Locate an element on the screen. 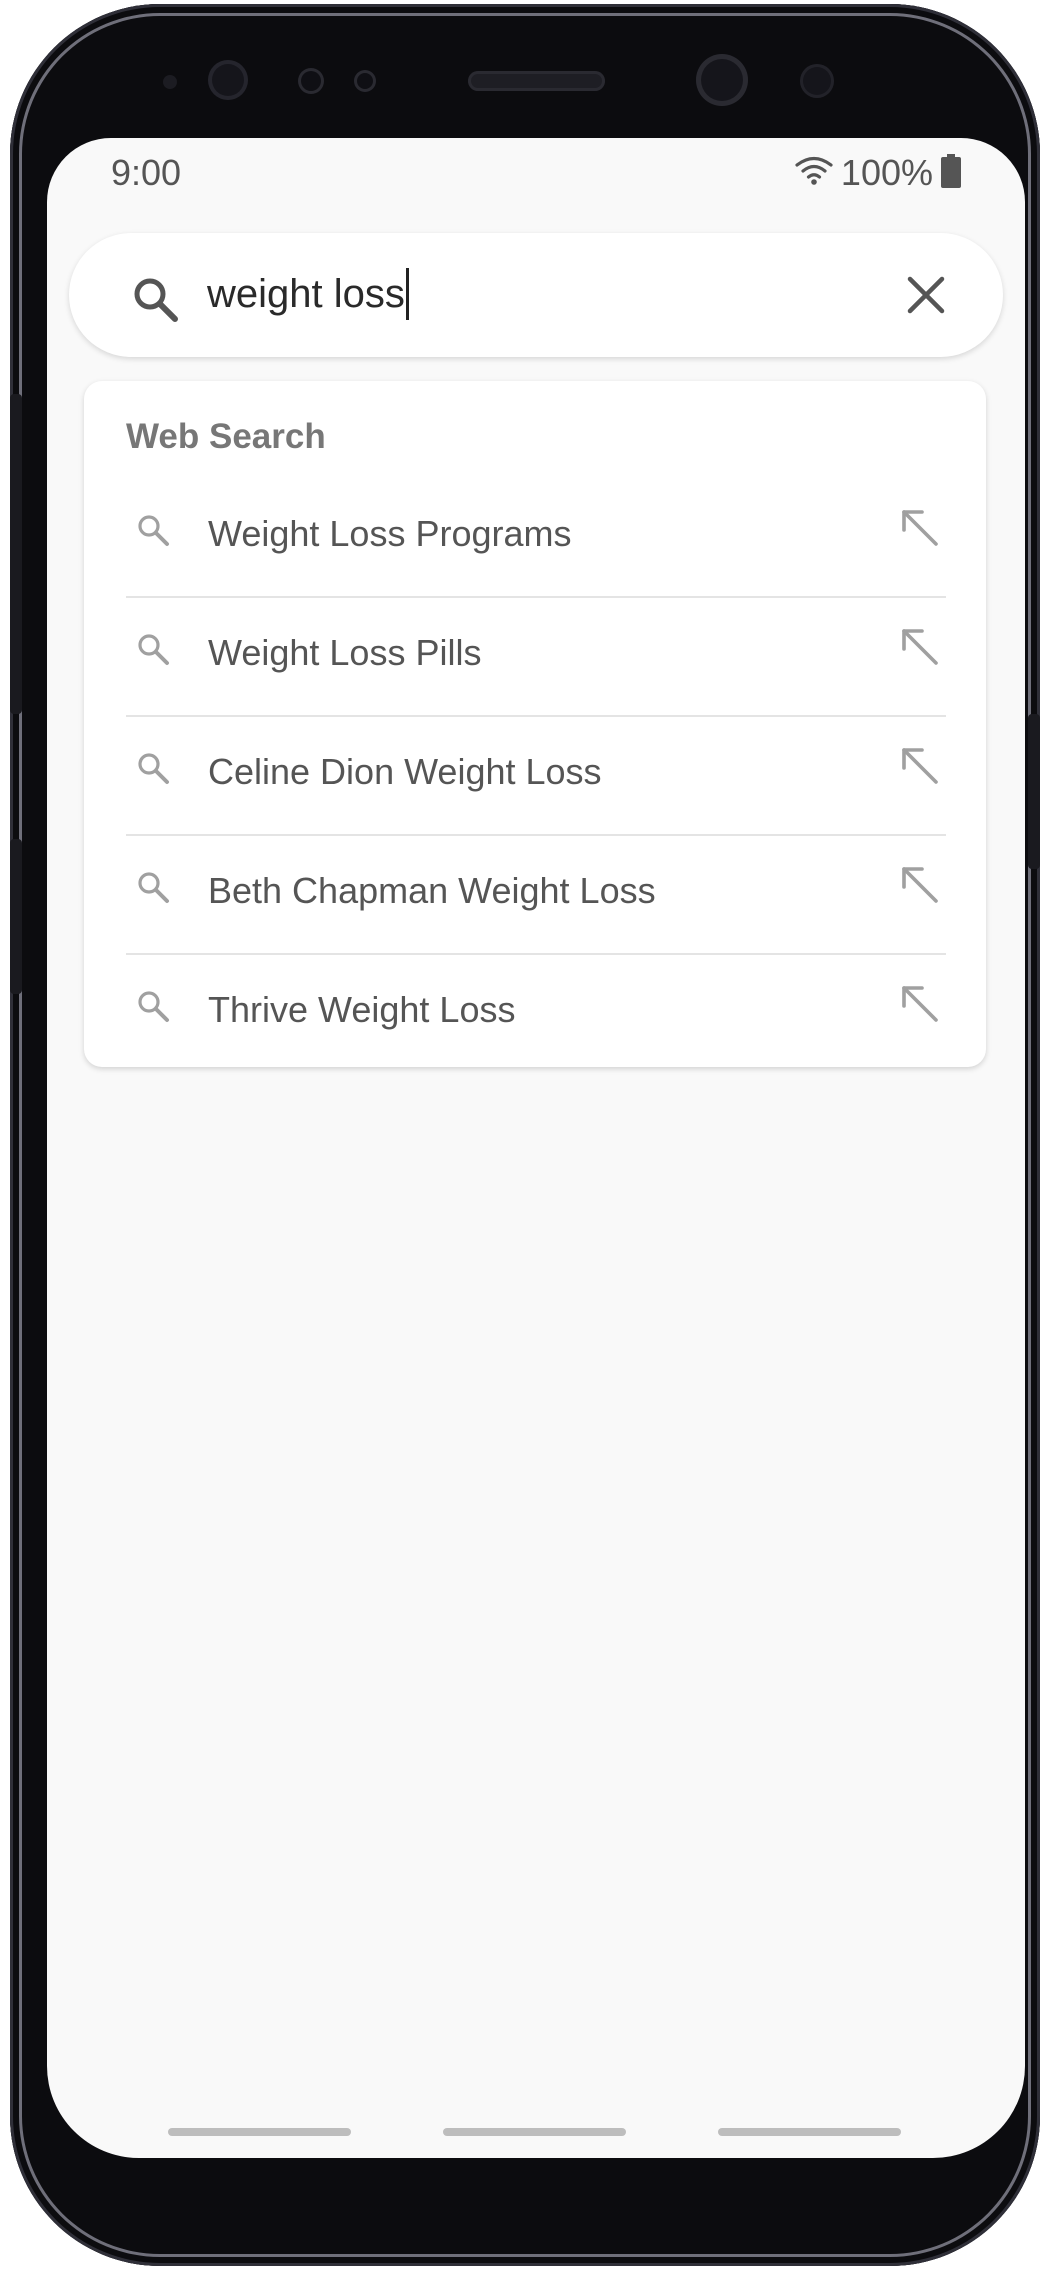 This screenshot has width=1053, height=2271. earpiece-speaker is located at coordinates (536, 81).